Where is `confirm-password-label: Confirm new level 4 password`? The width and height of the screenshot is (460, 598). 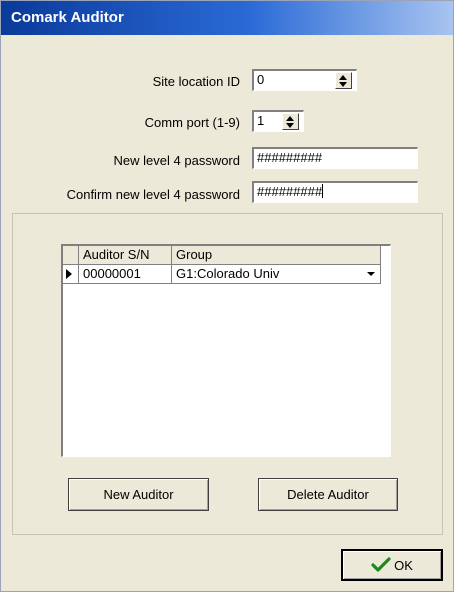
confirm-password-label: Confirm new level 4 password is located at coordinates (153, 194).